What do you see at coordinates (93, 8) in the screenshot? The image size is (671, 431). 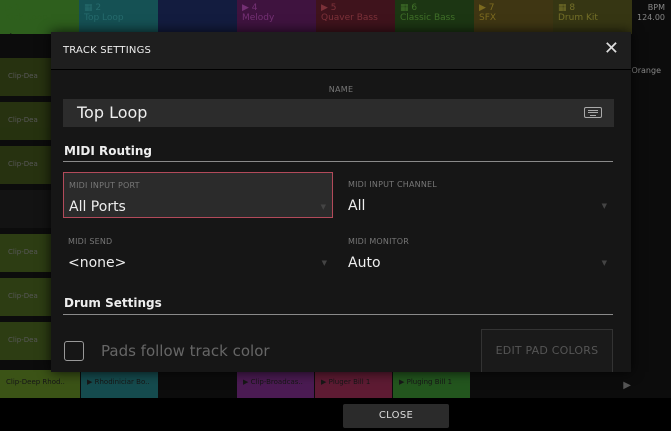 I see `track-number: ▦ 2` at bounding box center [93, 8].